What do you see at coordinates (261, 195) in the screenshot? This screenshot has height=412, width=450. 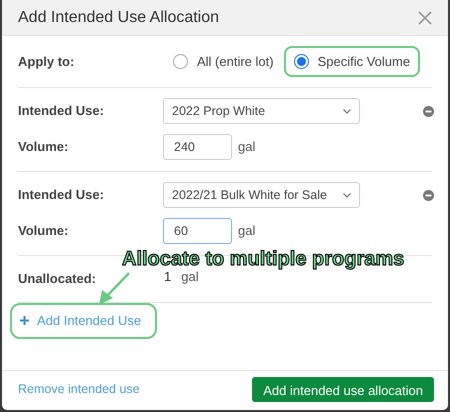 I see `intended-use-select: 2022/21 Bulk White for Sale` at bounding box center [261, 195].